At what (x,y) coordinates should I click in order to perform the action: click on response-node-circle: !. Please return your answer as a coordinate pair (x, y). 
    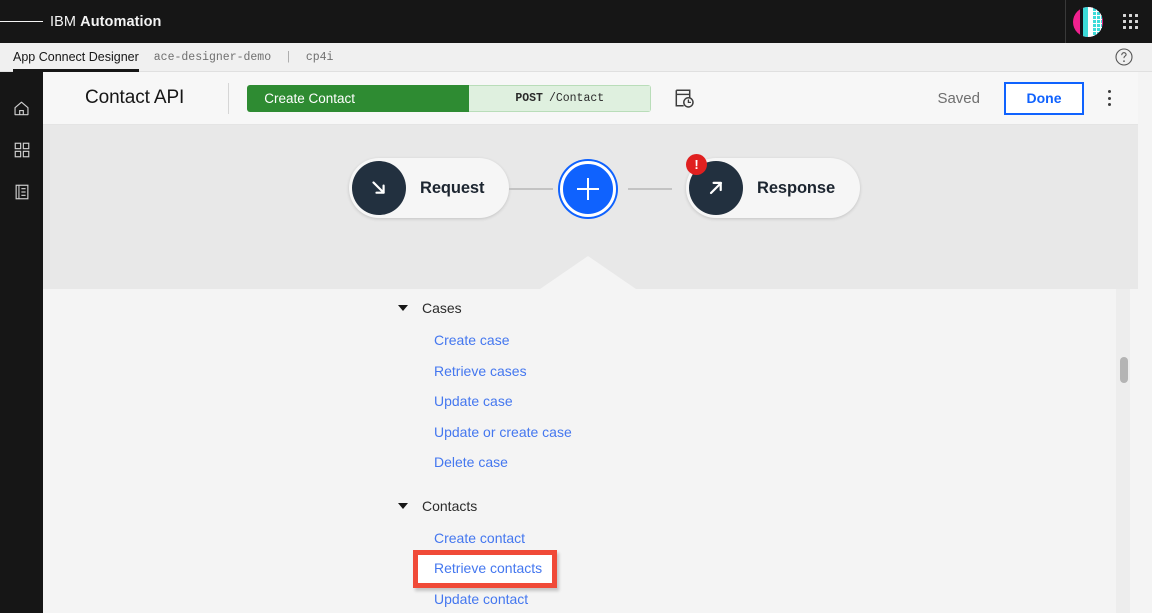
    Looking at the image, I should click on (714, 184).